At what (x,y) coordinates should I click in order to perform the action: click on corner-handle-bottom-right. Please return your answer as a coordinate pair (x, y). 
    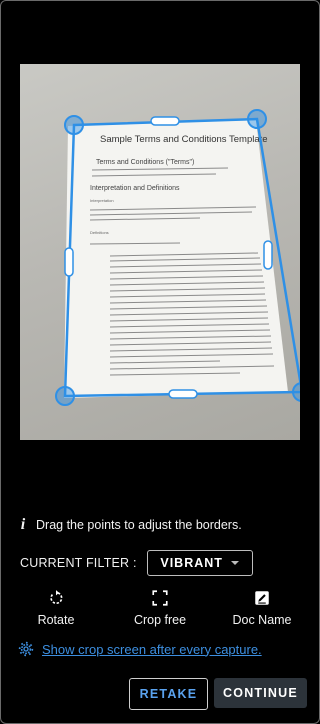
    Looking at the image, I should click on (296, 392).